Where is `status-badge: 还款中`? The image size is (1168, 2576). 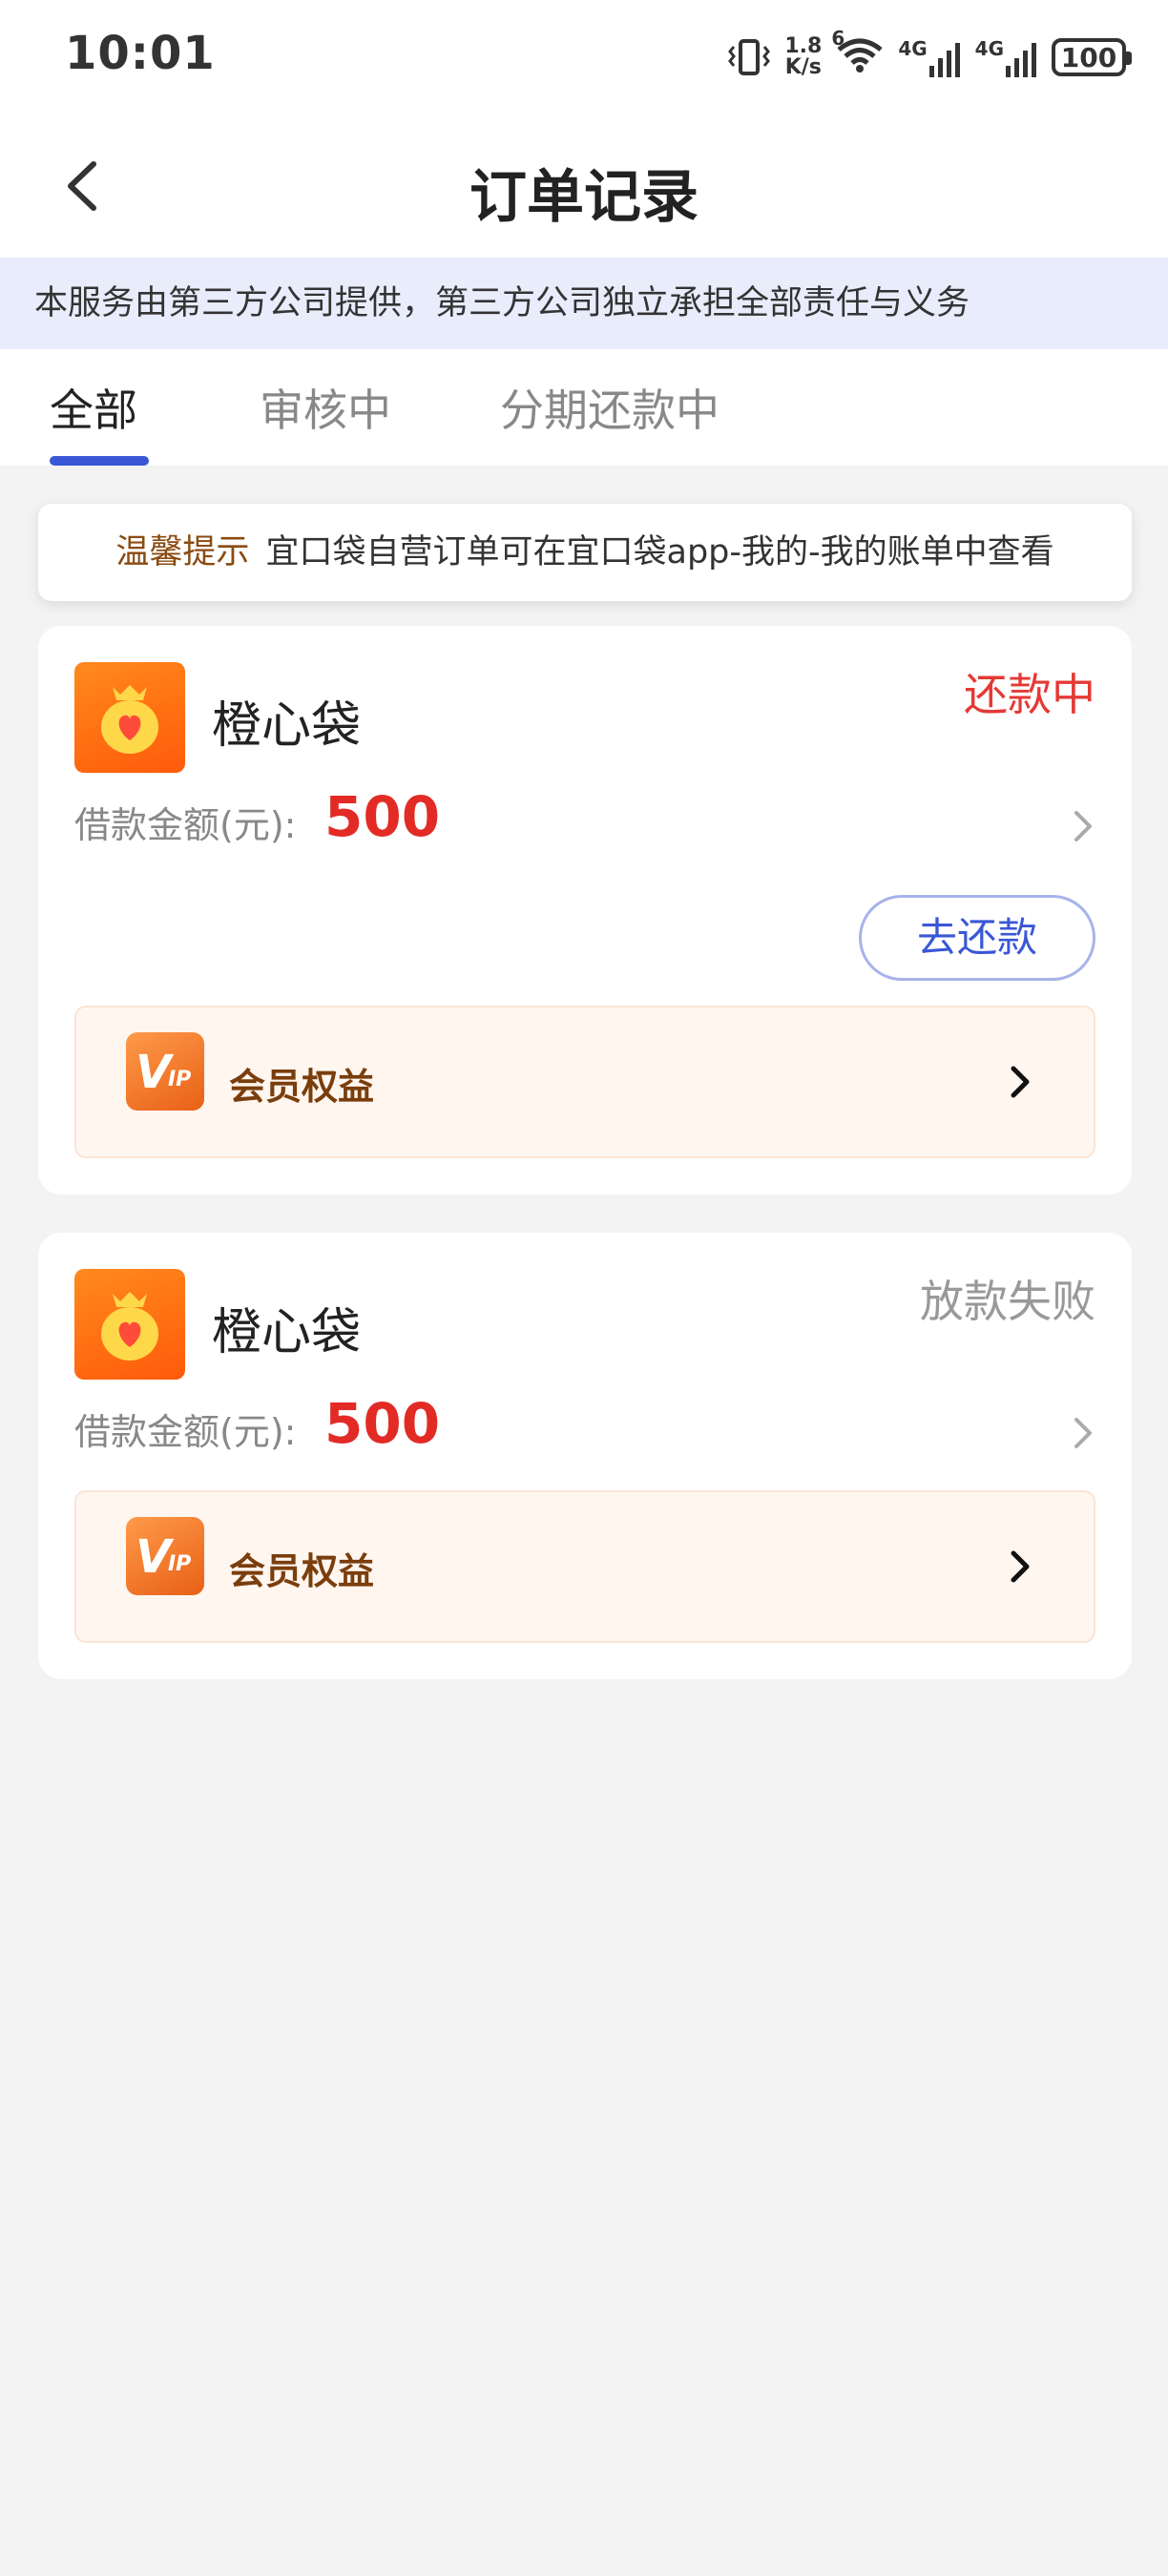
status-badge: 还款中 is located at coordinates (1029, 694).